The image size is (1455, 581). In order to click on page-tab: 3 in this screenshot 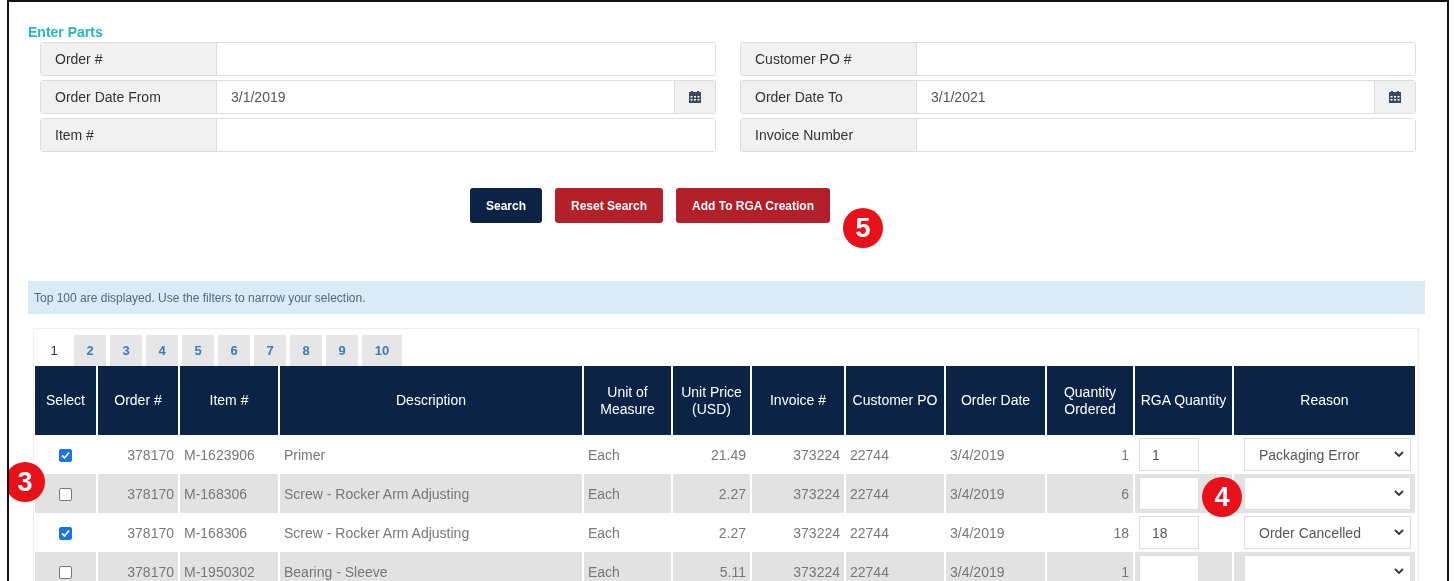, I will do `click(126, 350)`.